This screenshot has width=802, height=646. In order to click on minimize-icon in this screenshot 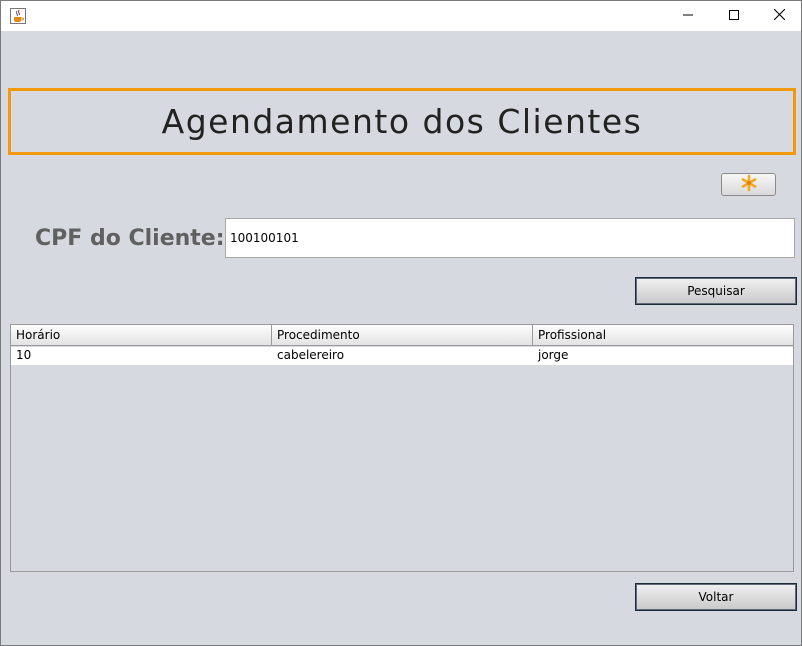, I will do `click(688, 16)`.